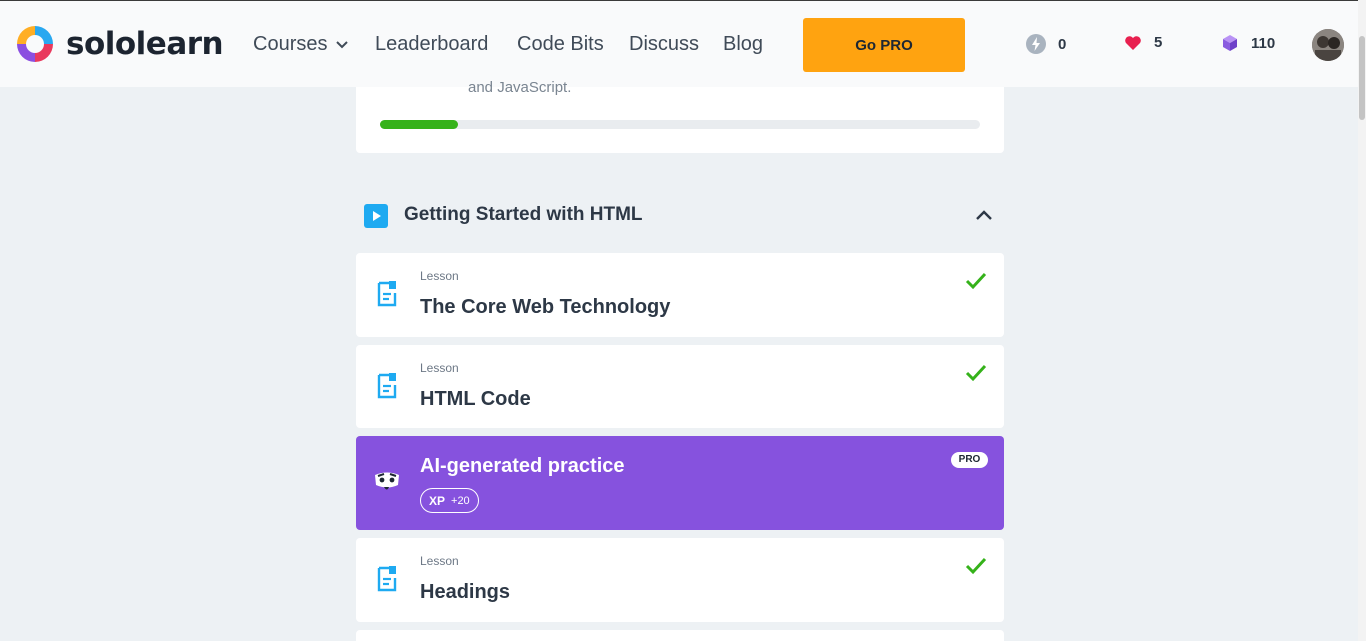  What do you see at coordinates (545, 307) in the screenshot?
I see `lesson-title: The Core Web Technology` at bounding box center [545, 307].